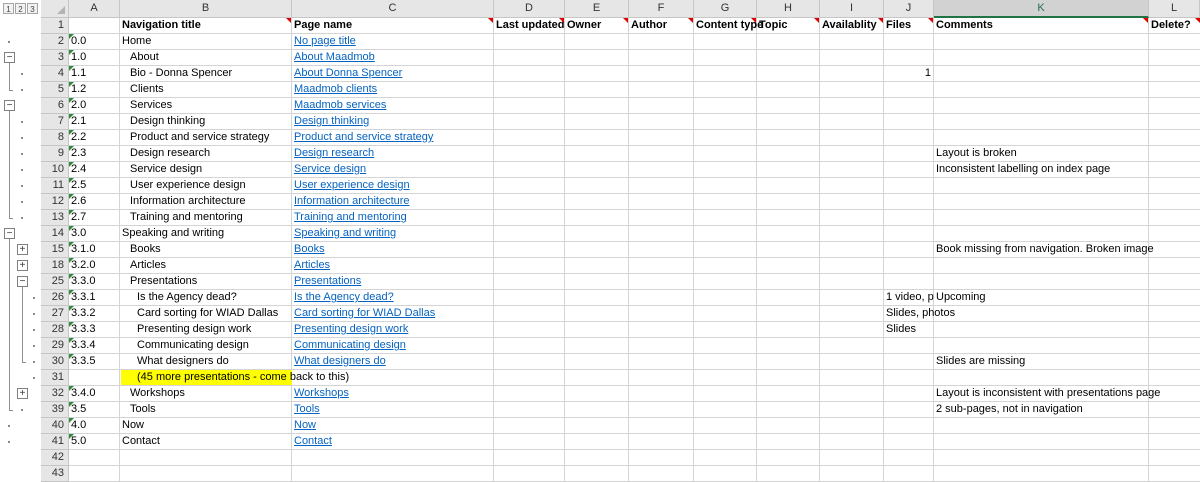 The height and width of the screenshot is (482, 1200). What do you see at coordinates (597, 266) in the screenshot?
I see `cell-e18` at bounding box center [597, 266].